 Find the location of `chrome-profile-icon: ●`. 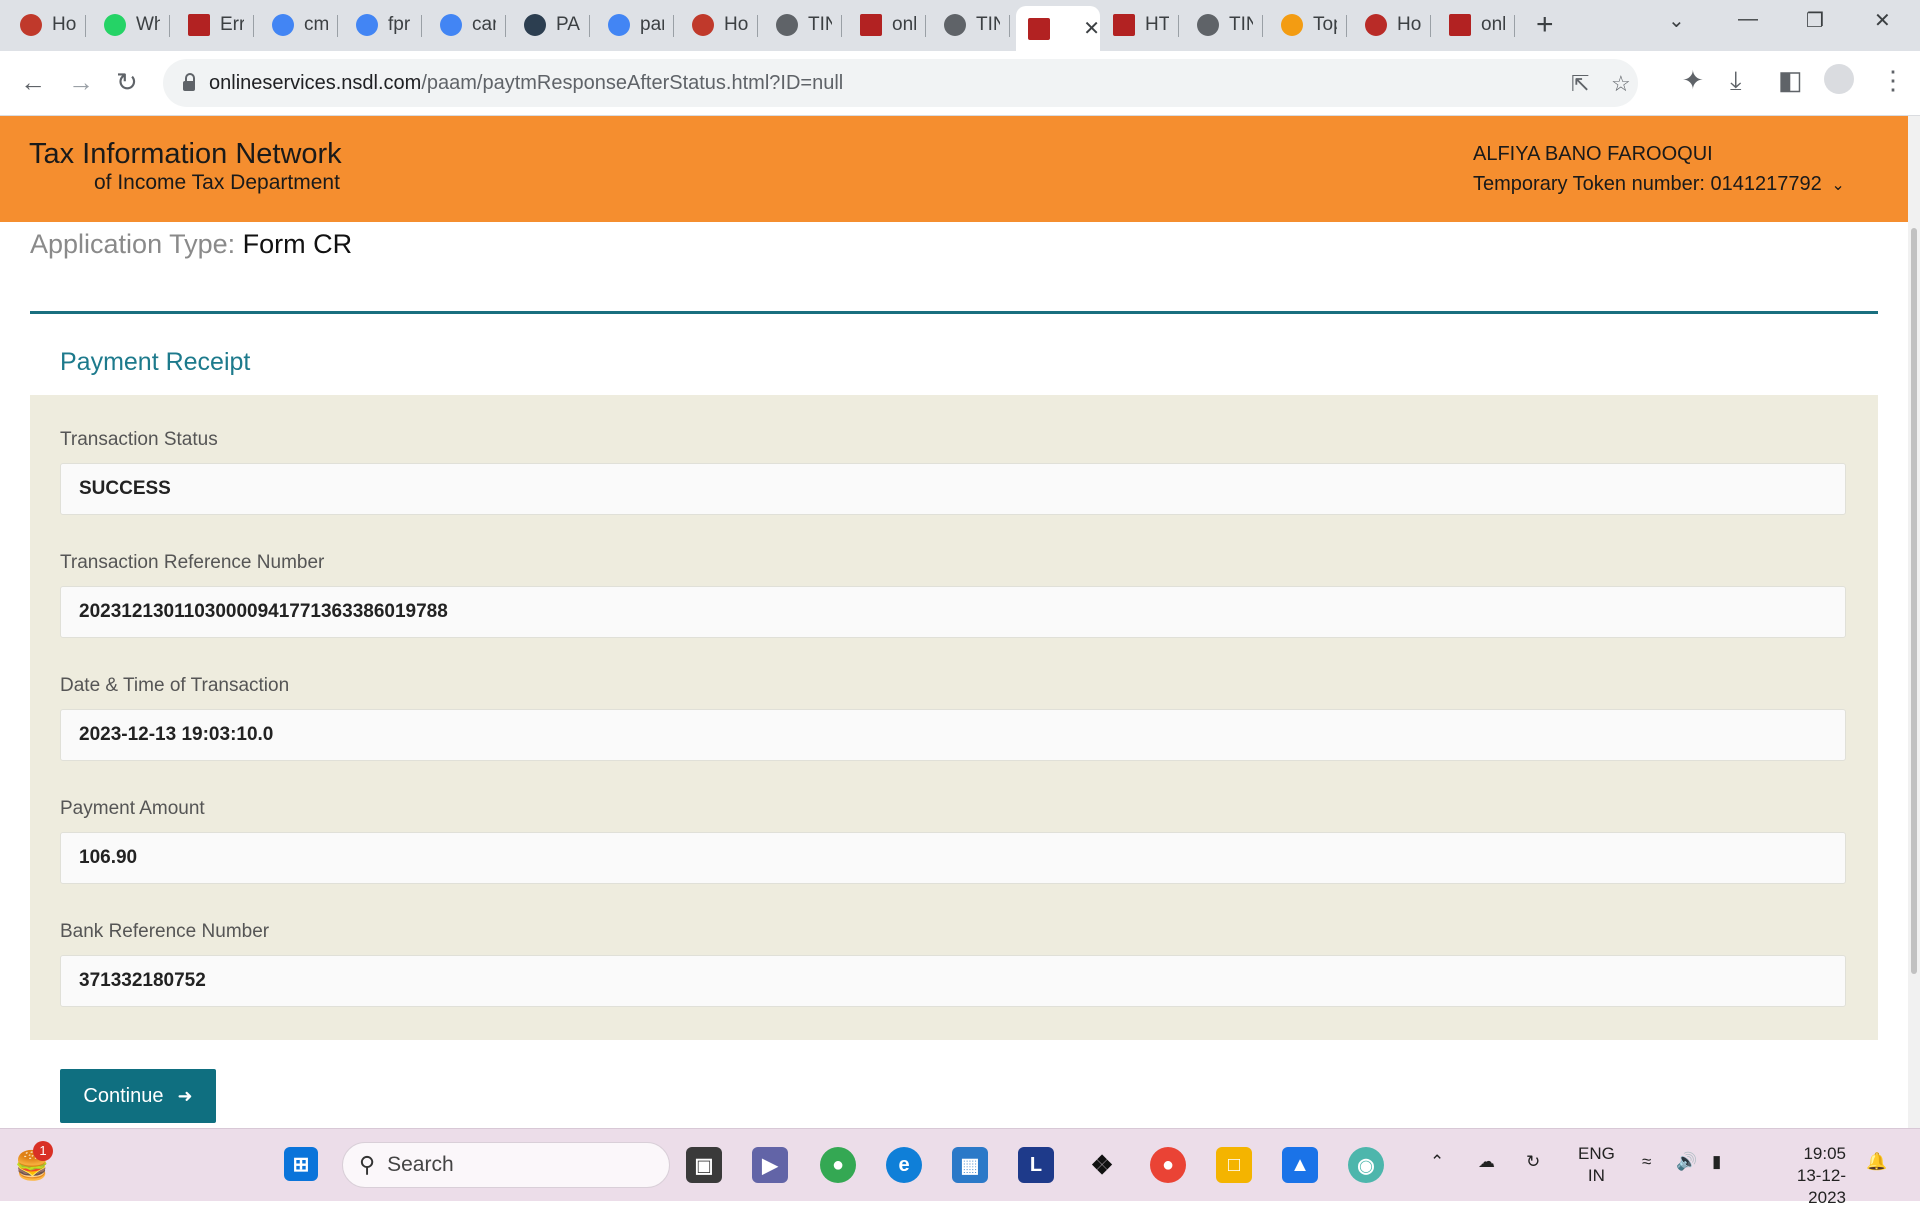

chrome-profile-icon: ● is located at coordinates (1168, 1165).